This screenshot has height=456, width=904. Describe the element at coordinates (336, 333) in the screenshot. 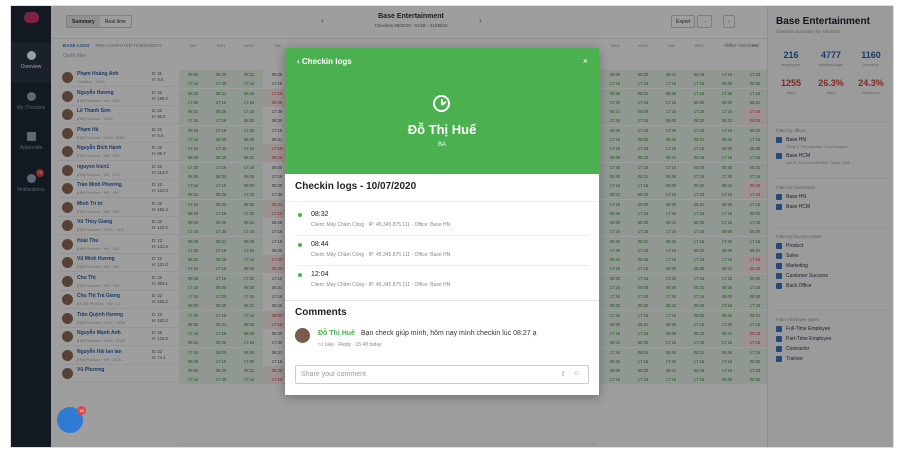

I see `comment-author: Đỗ Thị Huế` at that location.